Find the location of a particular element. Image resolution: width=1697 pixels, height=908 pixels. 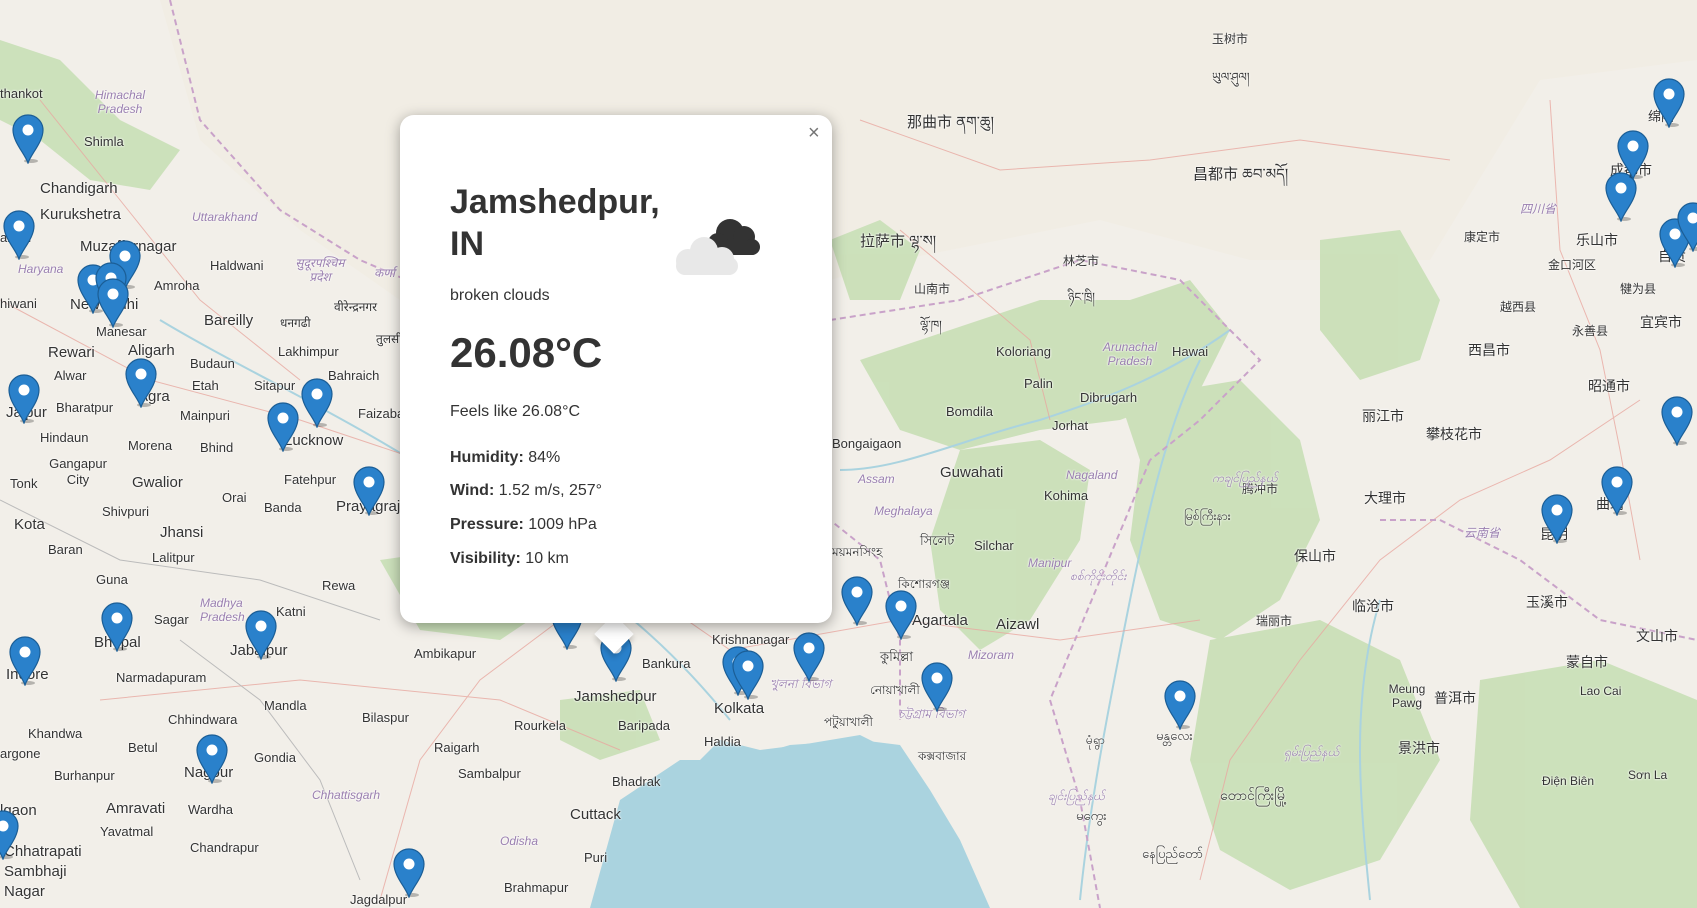

label-yunnan: 云南省 is located at coordinates (1482, 533).